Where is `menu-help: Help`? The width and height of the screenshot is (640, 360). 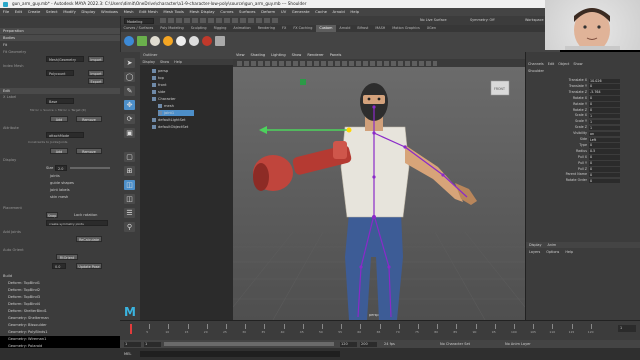
menu-help: Help is located at coordinates (355, 12).